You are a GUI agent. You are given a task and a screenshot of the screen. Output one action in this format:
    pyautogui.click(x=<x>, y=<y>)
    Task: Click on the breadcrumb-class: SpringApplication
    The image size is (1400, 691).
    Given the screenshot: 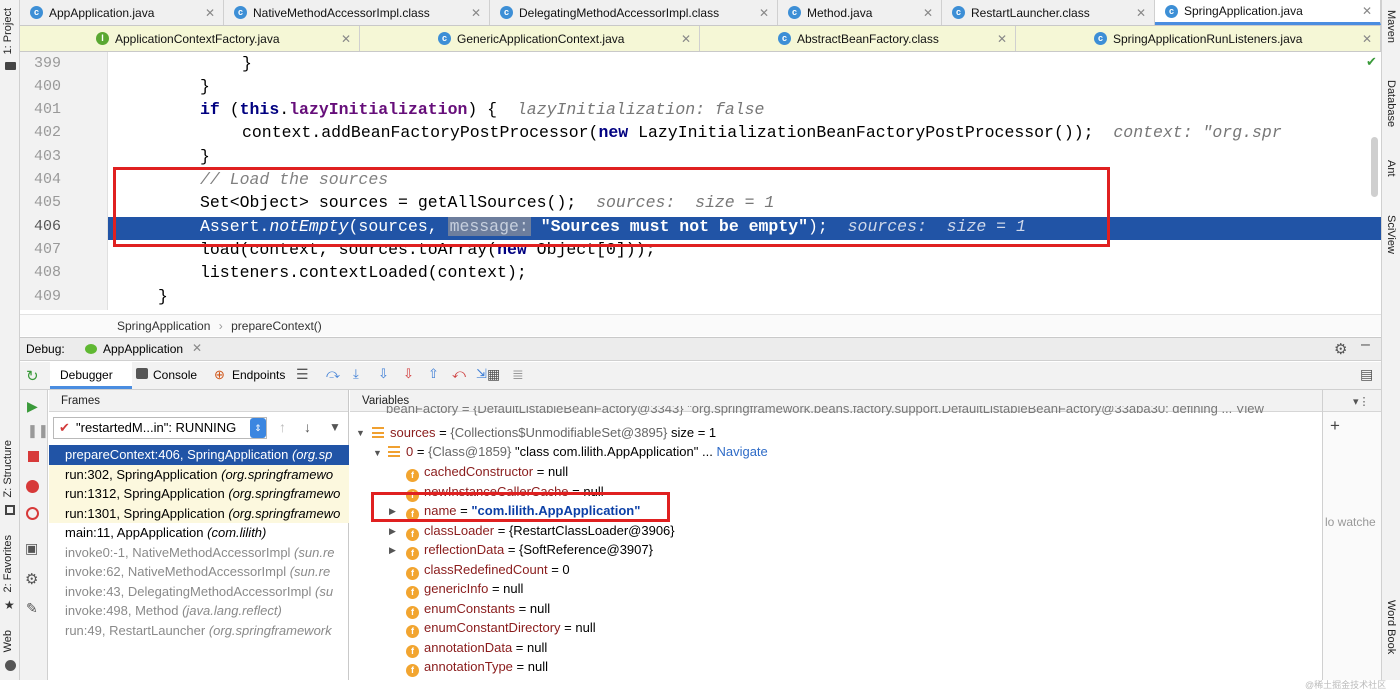 What is the action you would take?
    pyautogui.click(x=163, y=326)
    